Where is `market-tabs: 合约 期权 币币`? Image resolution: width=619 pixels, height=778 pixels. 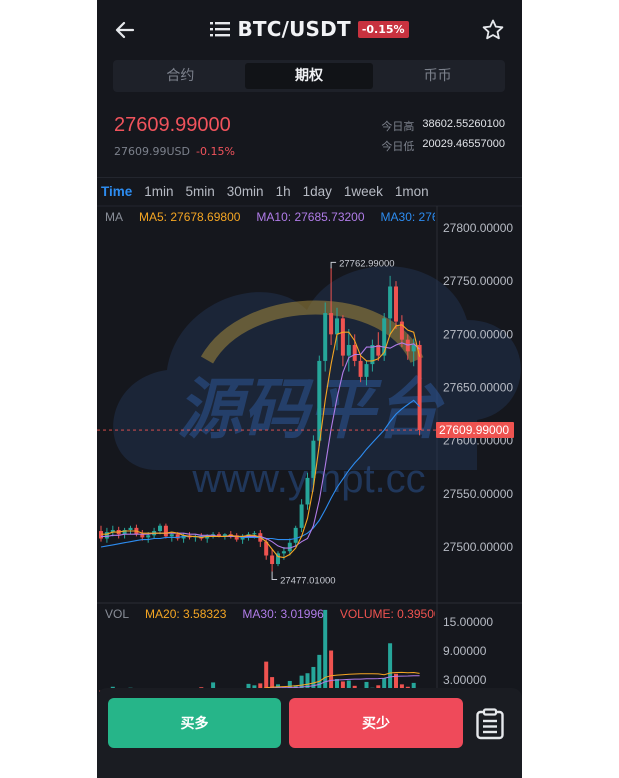
market-tabs: 合约 期权 币币 is located at coordinates (309, 76).